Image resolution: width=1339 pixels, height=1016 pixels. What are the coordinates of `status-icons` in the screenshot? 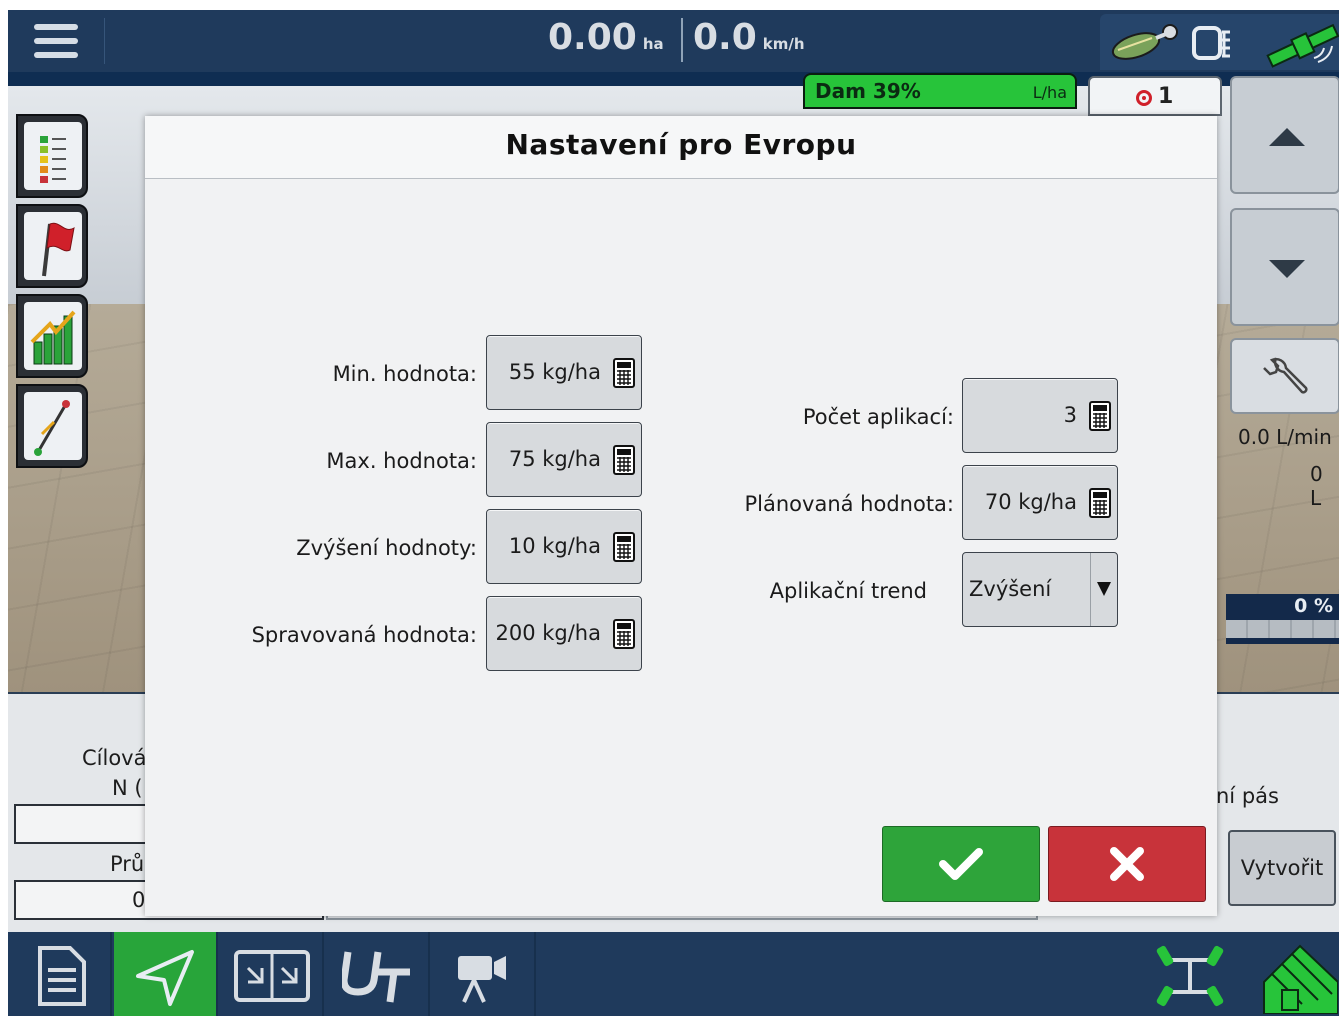 It's located at (1219, 42).